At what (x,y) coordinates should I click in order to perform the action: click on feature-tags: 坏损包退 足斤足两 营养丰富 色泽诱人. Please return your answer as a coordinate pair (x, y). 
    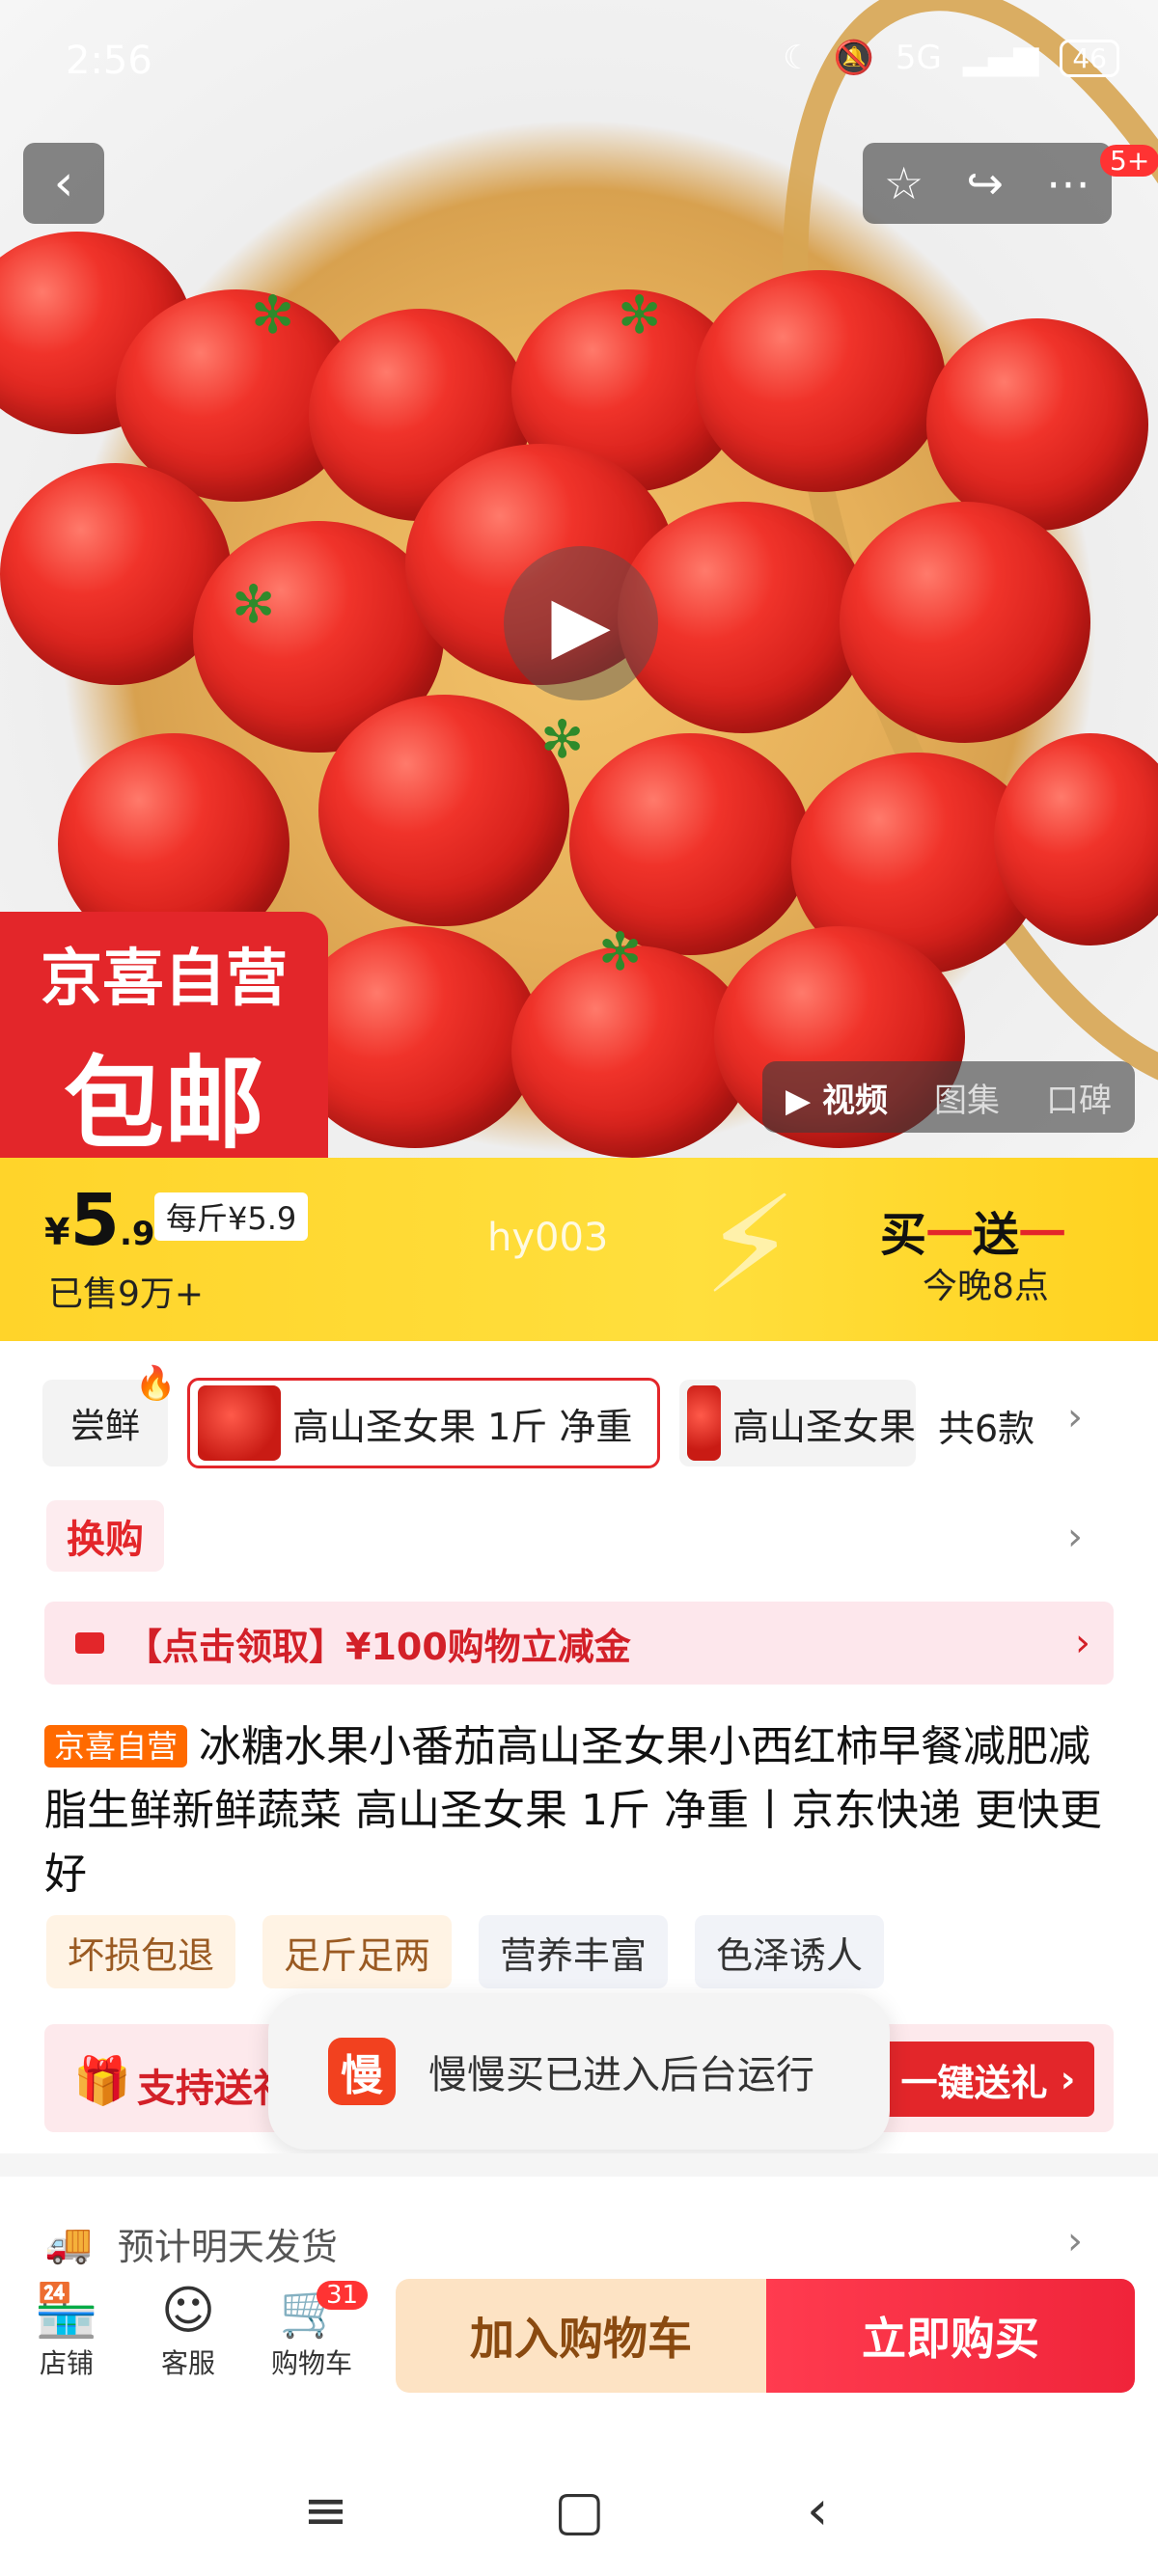
    Looking at the image, I should click on (465, 1952).